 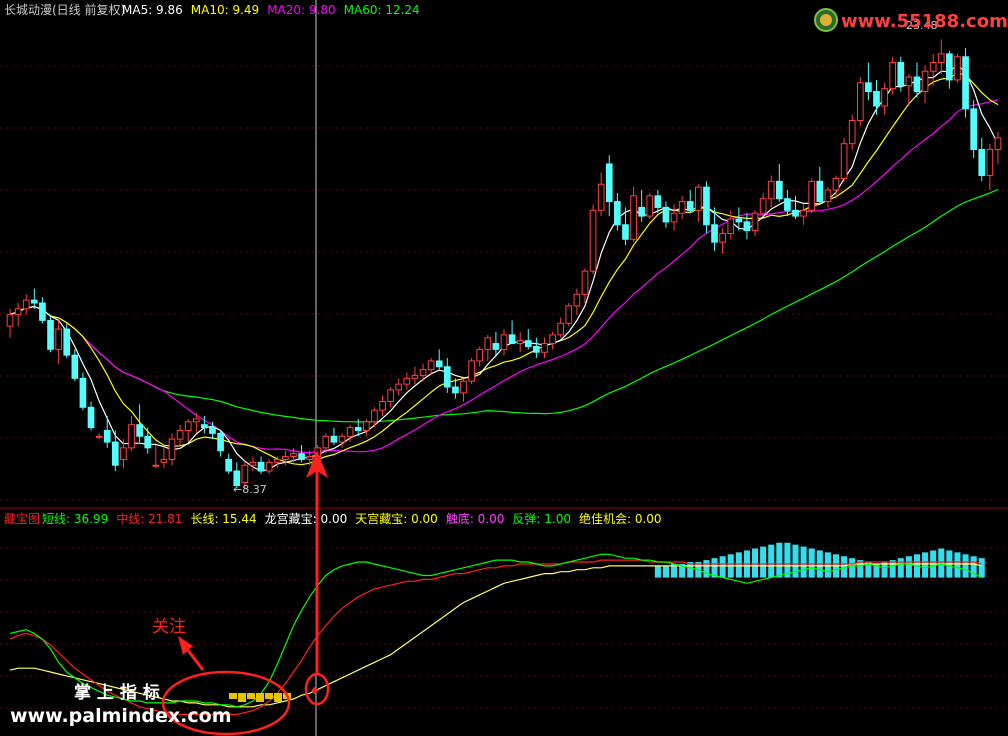 I want to click on signal-marker: ◆, so click(x=315, y=690).